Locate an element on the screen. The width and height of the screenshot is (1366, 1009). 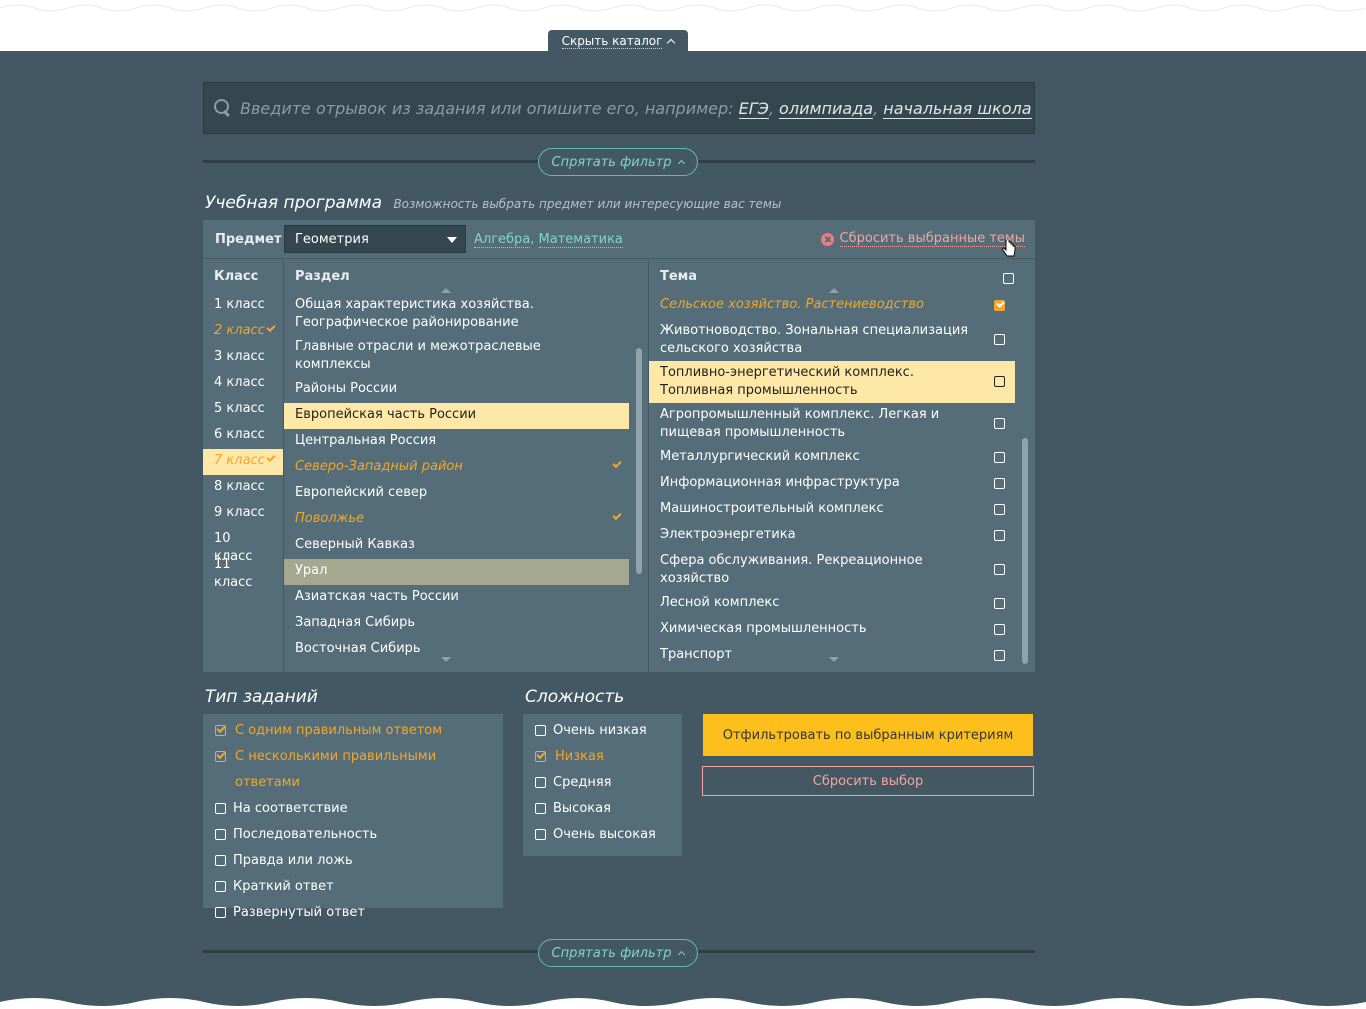
topic-item: Транспорт is located at coordinates (832, 656).